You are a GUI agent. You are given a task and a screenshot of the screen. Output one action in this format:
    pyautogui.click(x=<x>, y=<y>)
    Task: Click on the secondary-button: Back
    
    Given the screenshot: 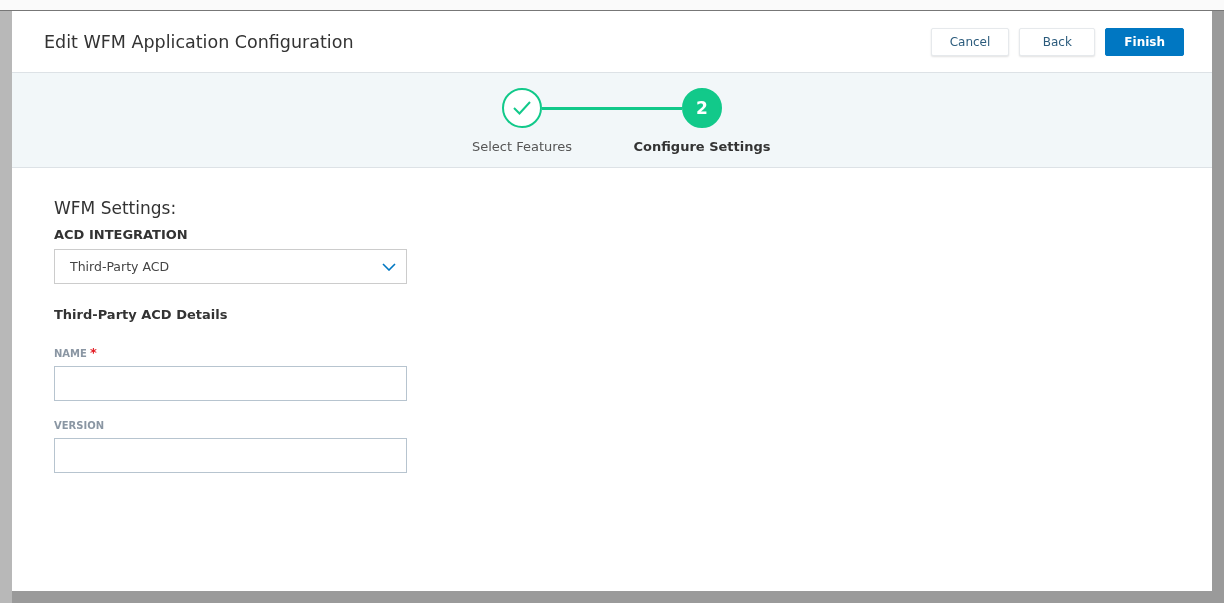 What is the action you would take?
    pyautogui.click(x=1057, y=41)
    